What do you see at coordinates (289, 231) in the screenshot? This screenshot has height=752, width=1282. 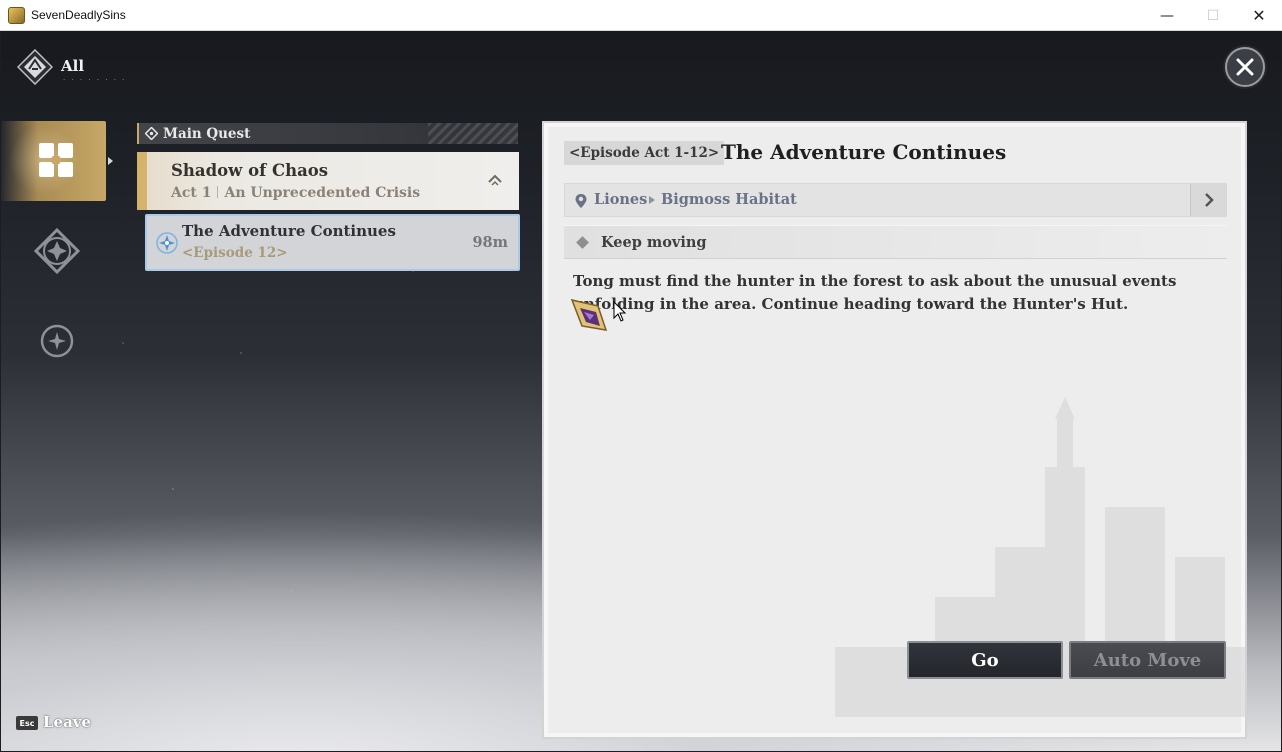 I see `quest-title: The Adventure Continues` at bounding box center [289, 231].